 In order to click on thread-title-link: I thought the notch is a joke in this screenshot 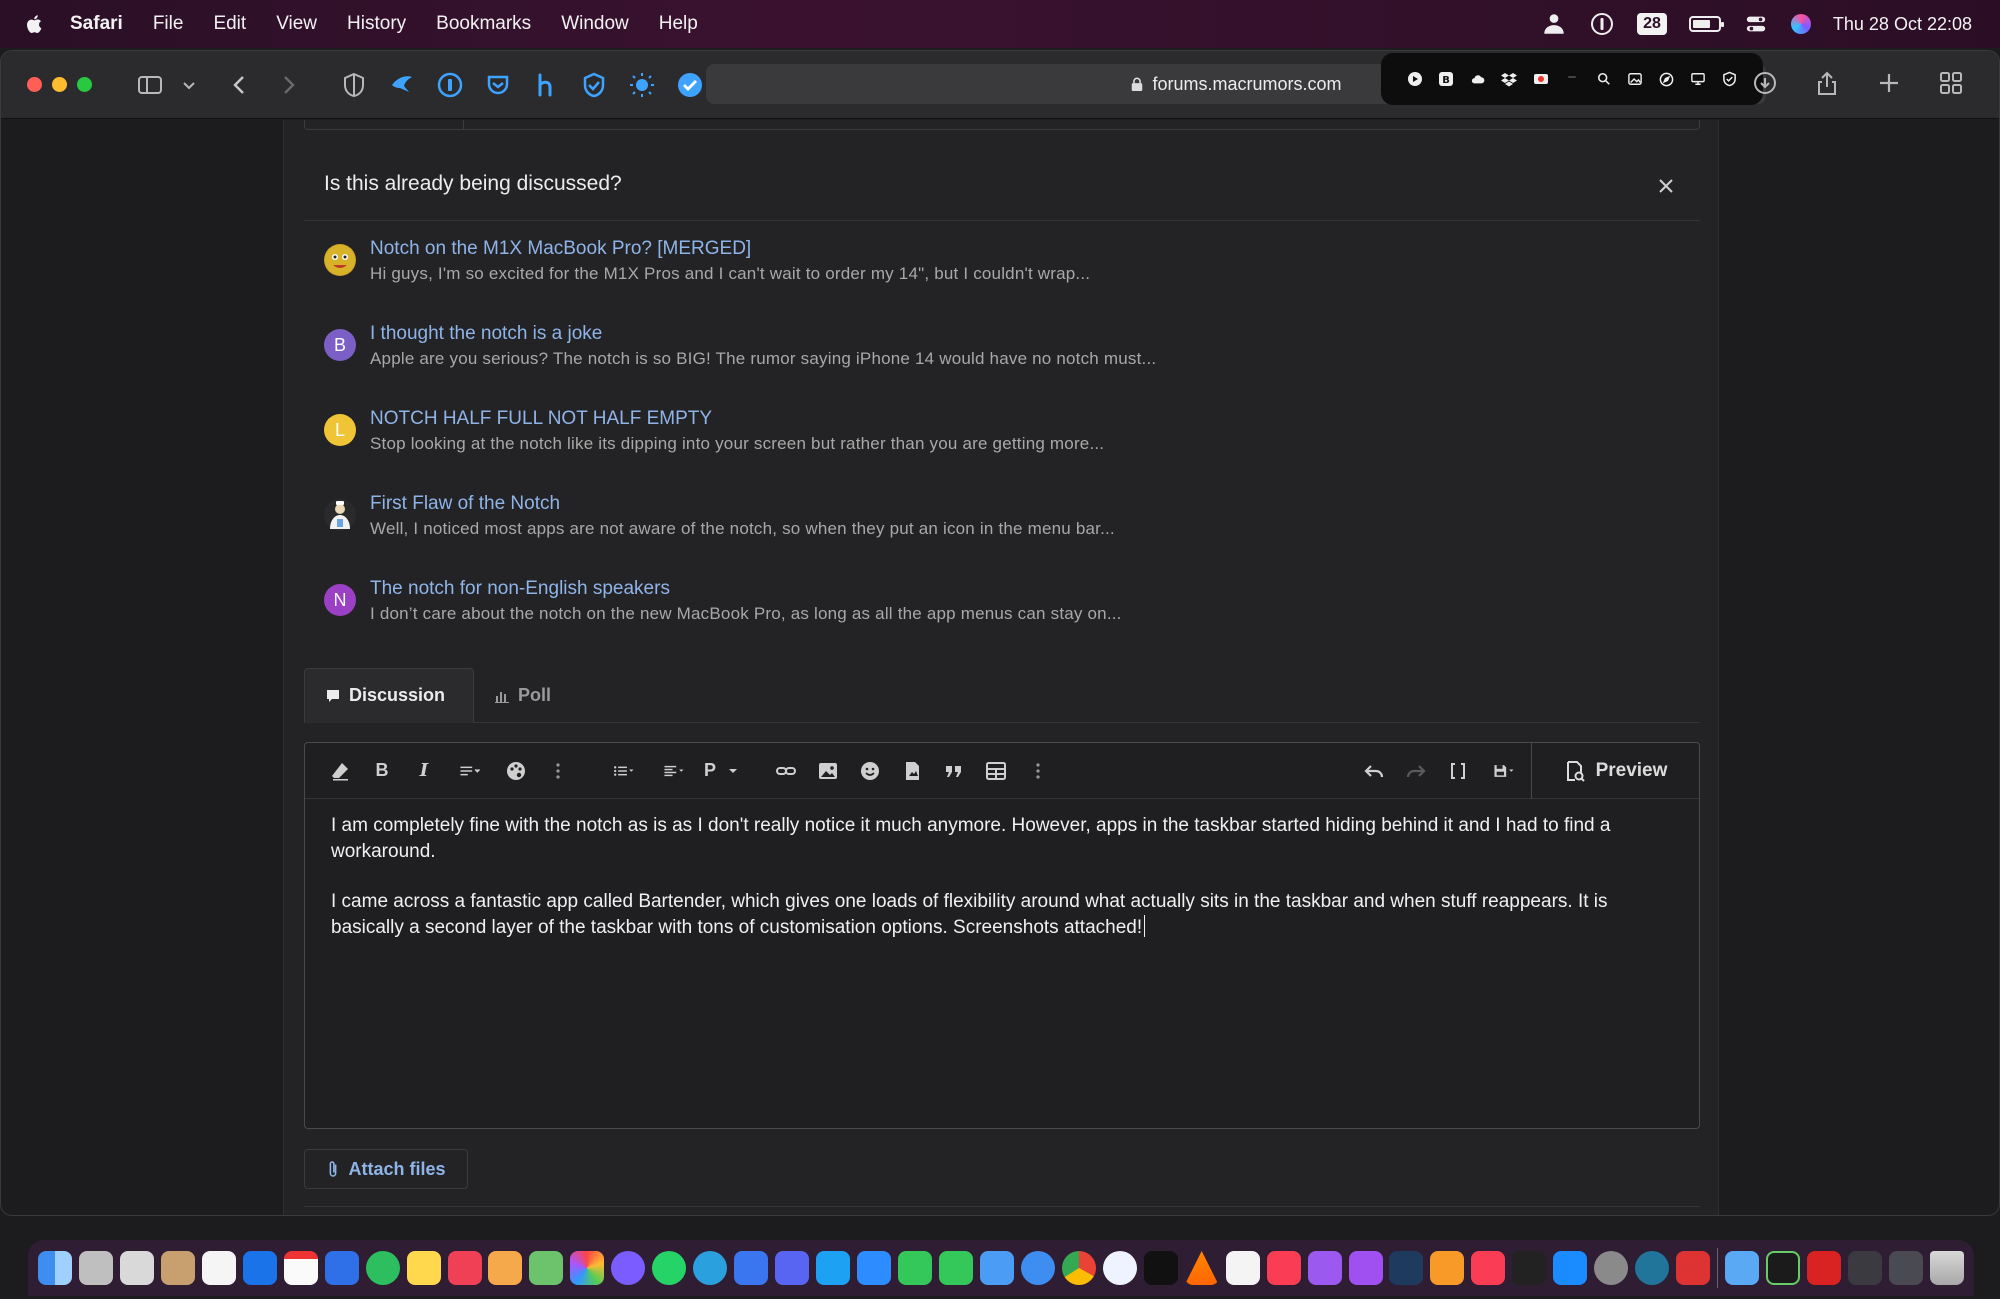, I will do `click(486, 334)`.